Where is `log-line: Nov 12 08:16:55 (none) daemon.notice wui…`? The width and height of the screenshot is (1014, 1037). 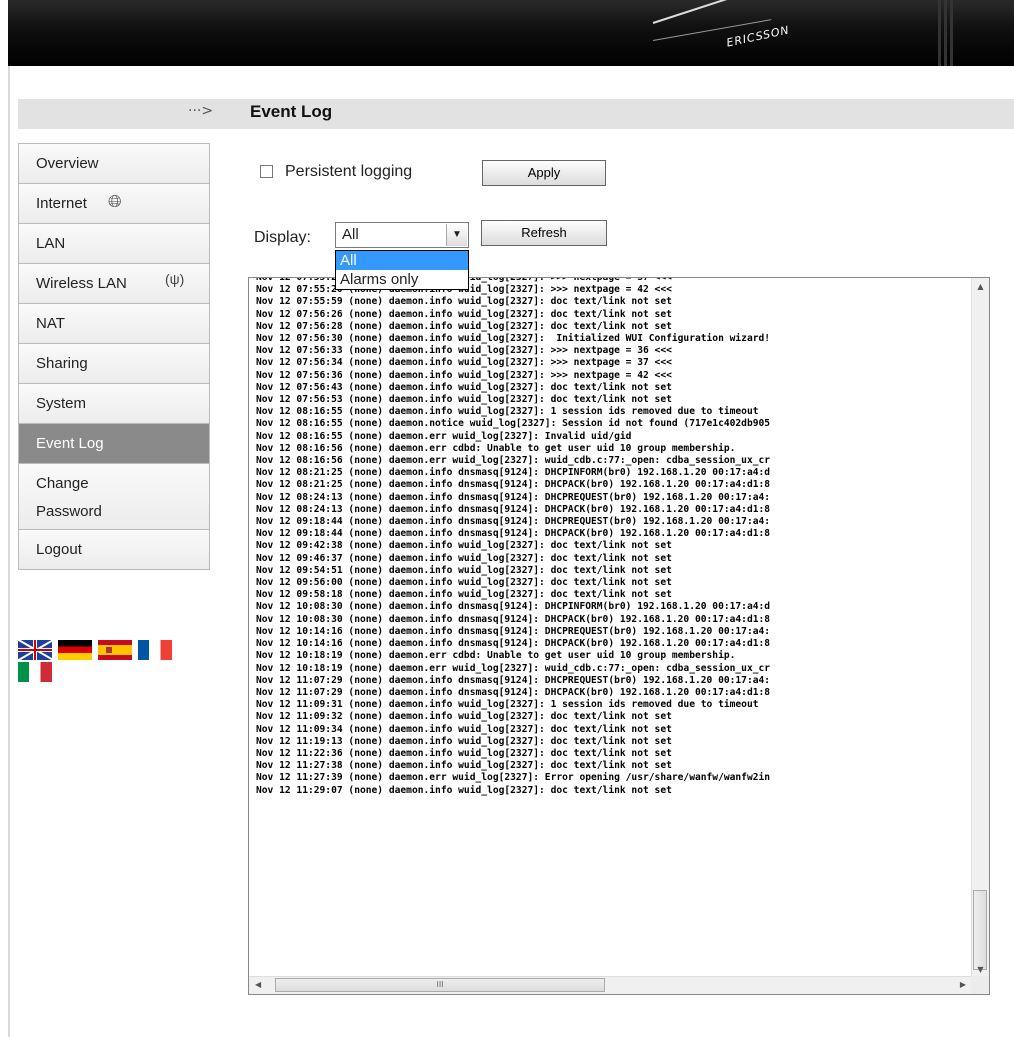
log-line: Nov 12 08:16:55 (none) daemon.notice wui… is located at coordinates (513, 424).